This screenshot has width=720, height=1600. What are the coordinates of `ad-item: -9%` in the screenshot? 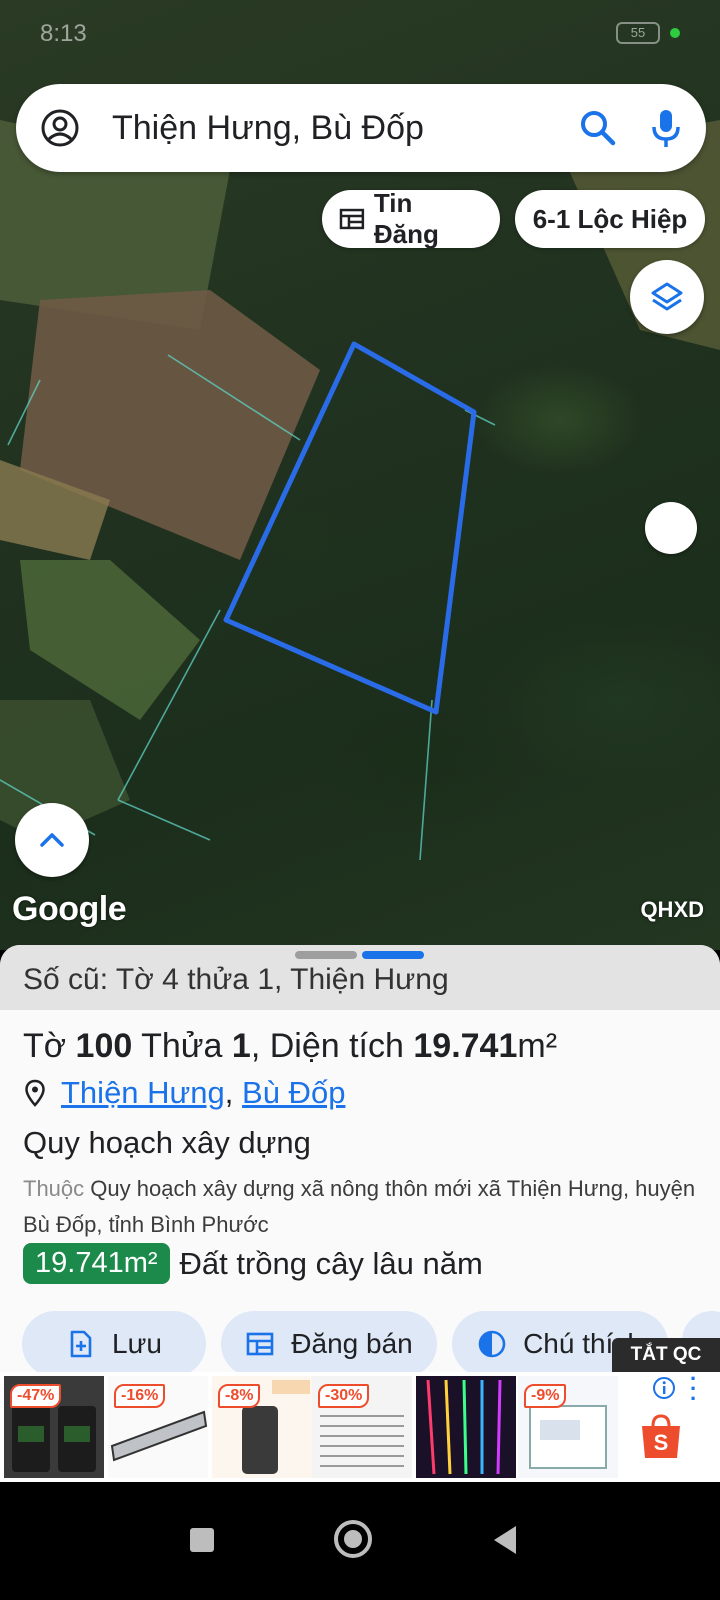 It's located at (568, 1427).